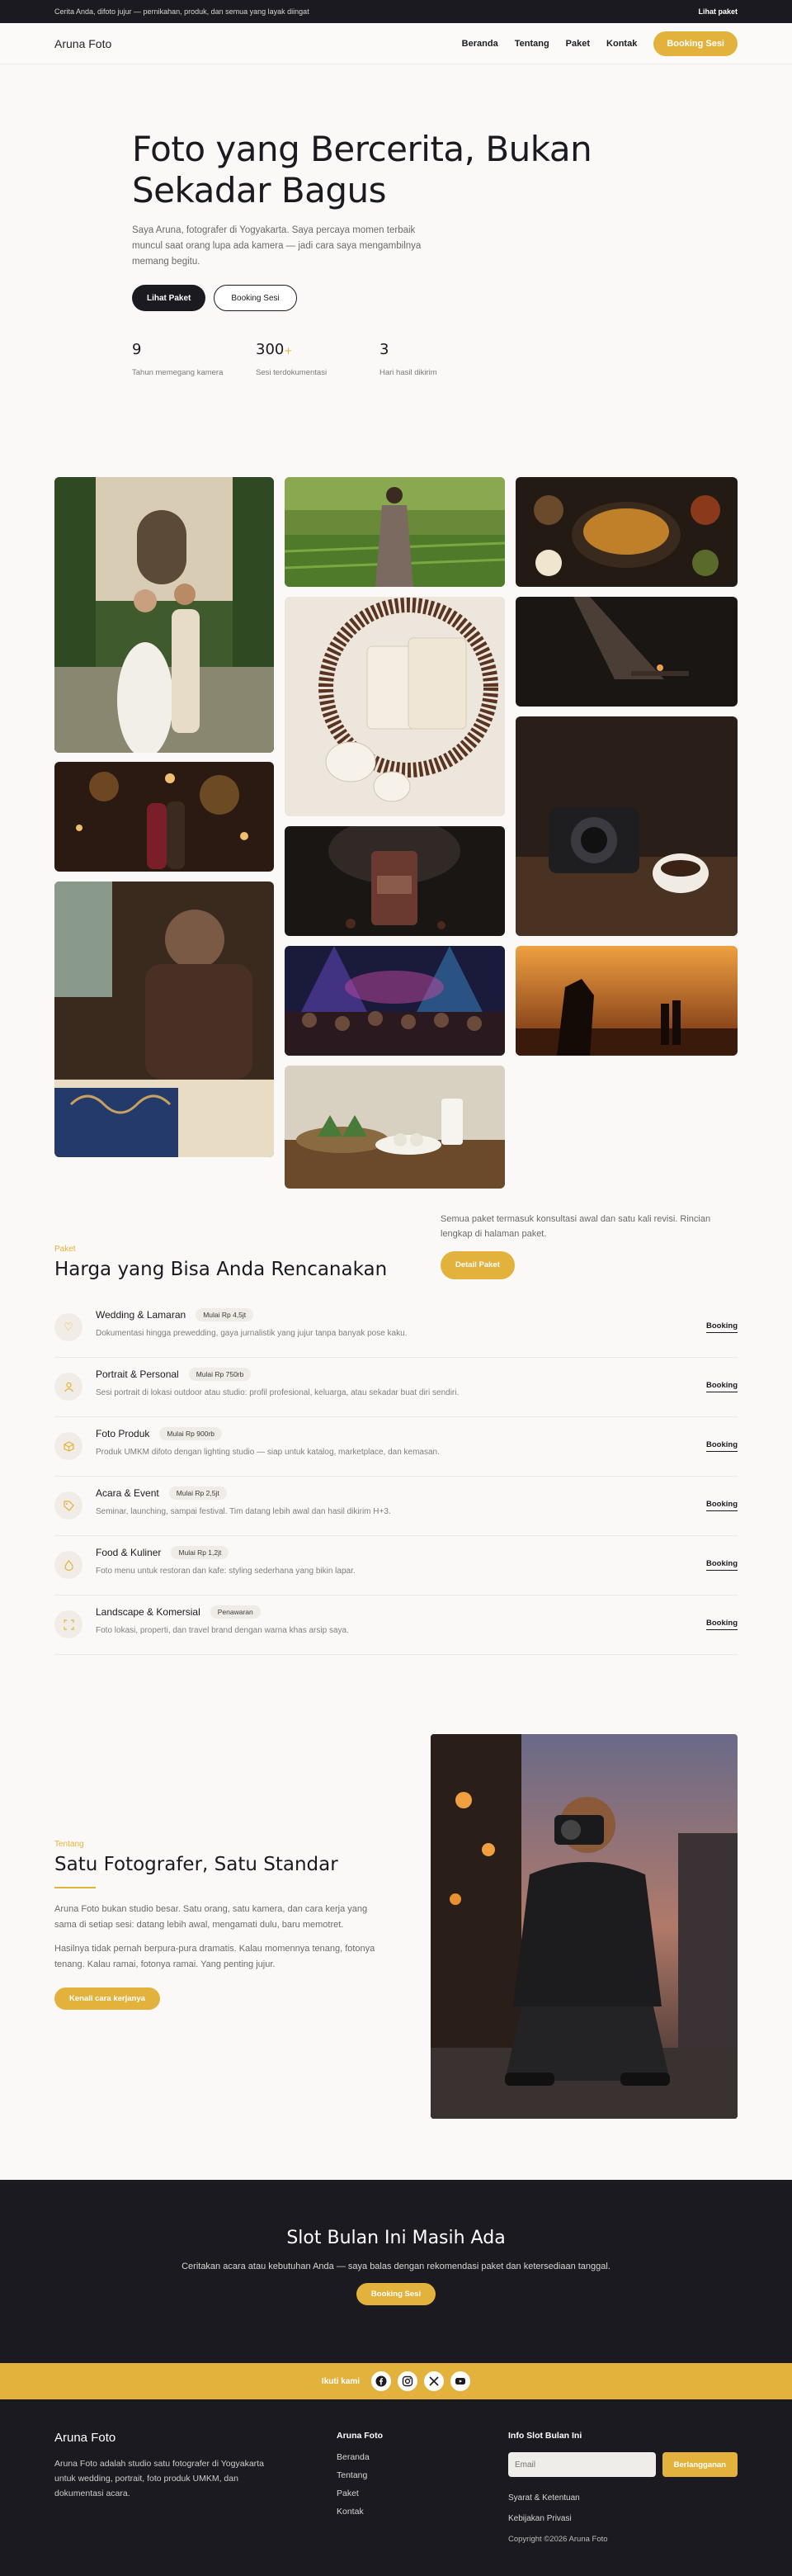 The image size is (792, 2576). Describe the element at coordinates (395, 881) in the screenshot. I see `coffee-bag-photo` at that location.